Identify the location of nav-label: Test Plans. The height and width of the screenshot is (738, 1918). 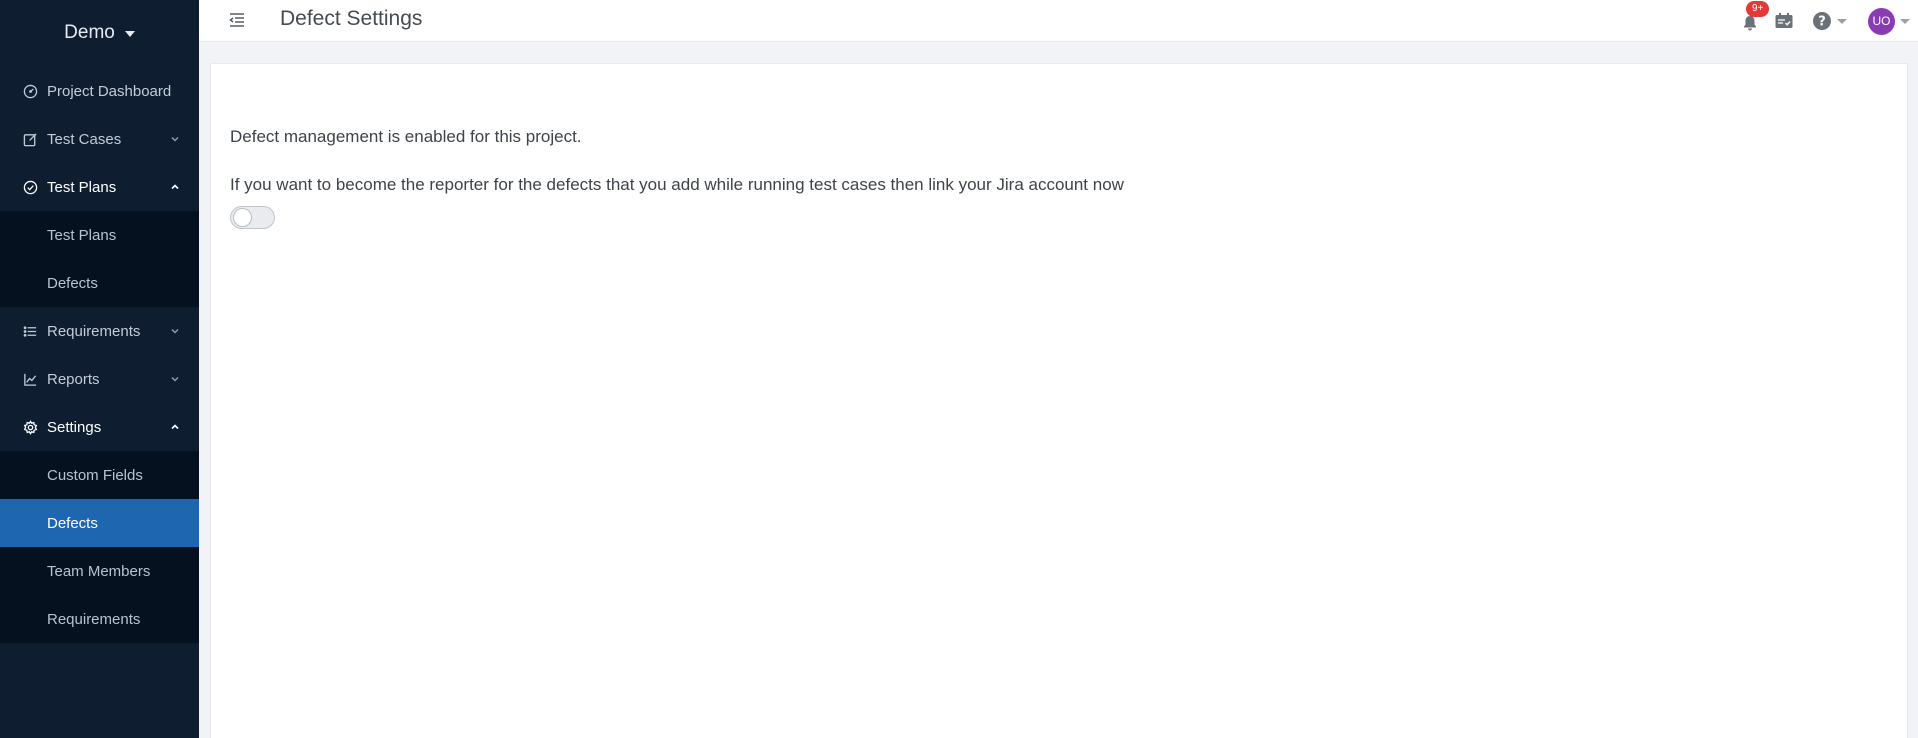
(82, 187).